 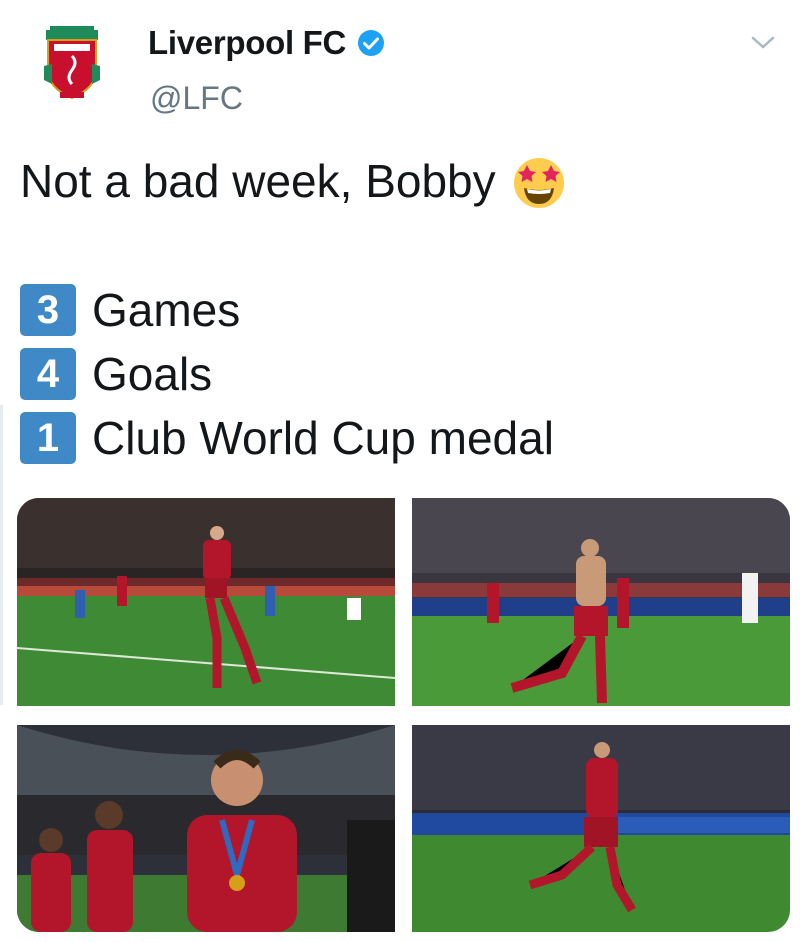 I want to click on tweet-text: Not a bad week, Bobby, so click(x=294, y=181).